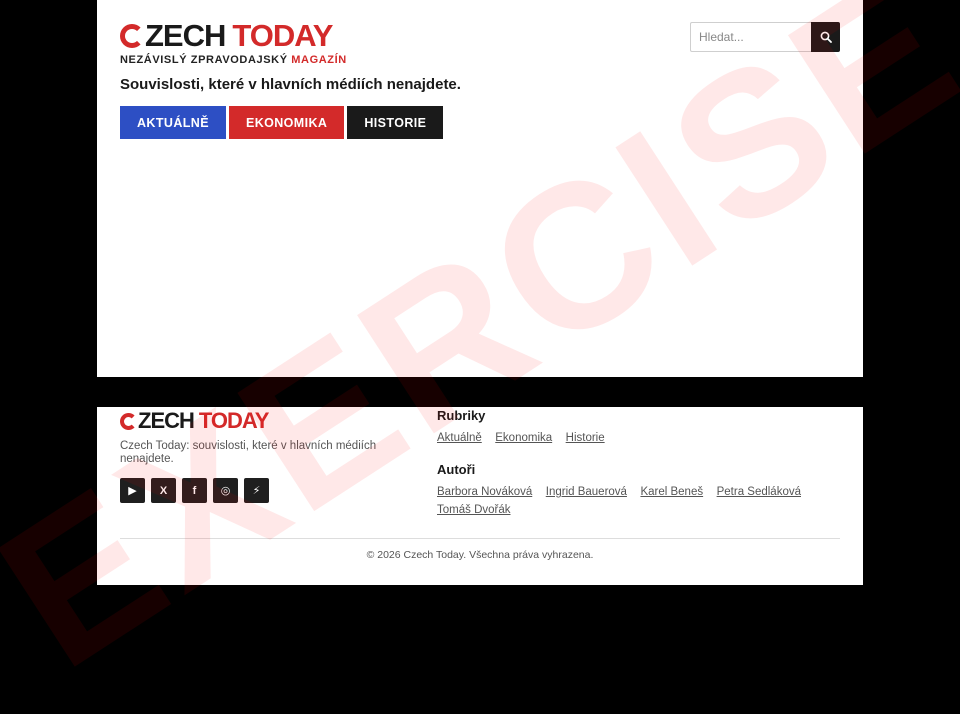  Describe the element at coordinates (395, 122) in the screenshot. I see `nav-historie: HISTORIE` at that location.